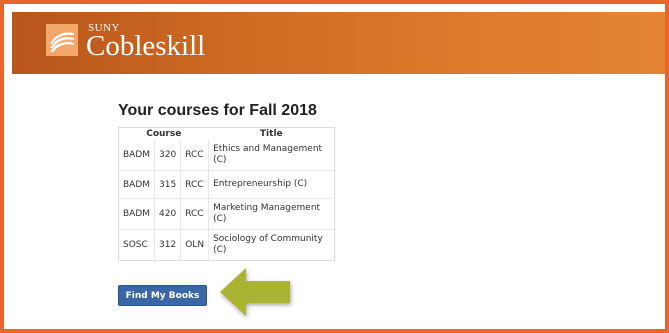  I want to click on course-title: Entrepreneurship (C), so click(271, 184).